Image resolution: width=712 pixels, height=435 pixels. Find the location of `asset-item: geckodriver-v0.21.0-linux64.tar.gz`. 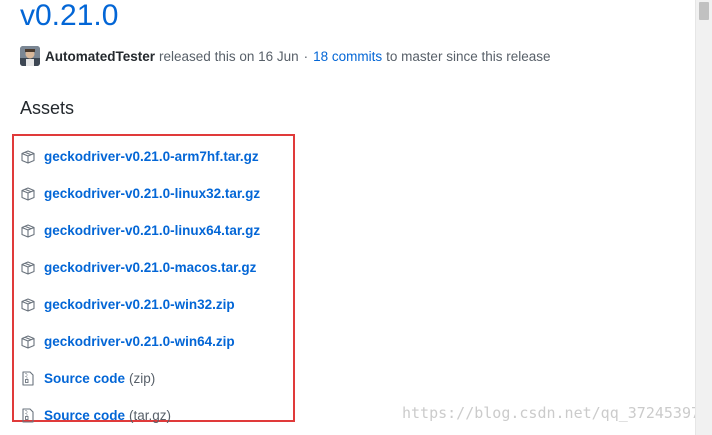

asset-item: geckodriver-v0.21.0-linux64.tar.gz is located at coordinates (150, 230).